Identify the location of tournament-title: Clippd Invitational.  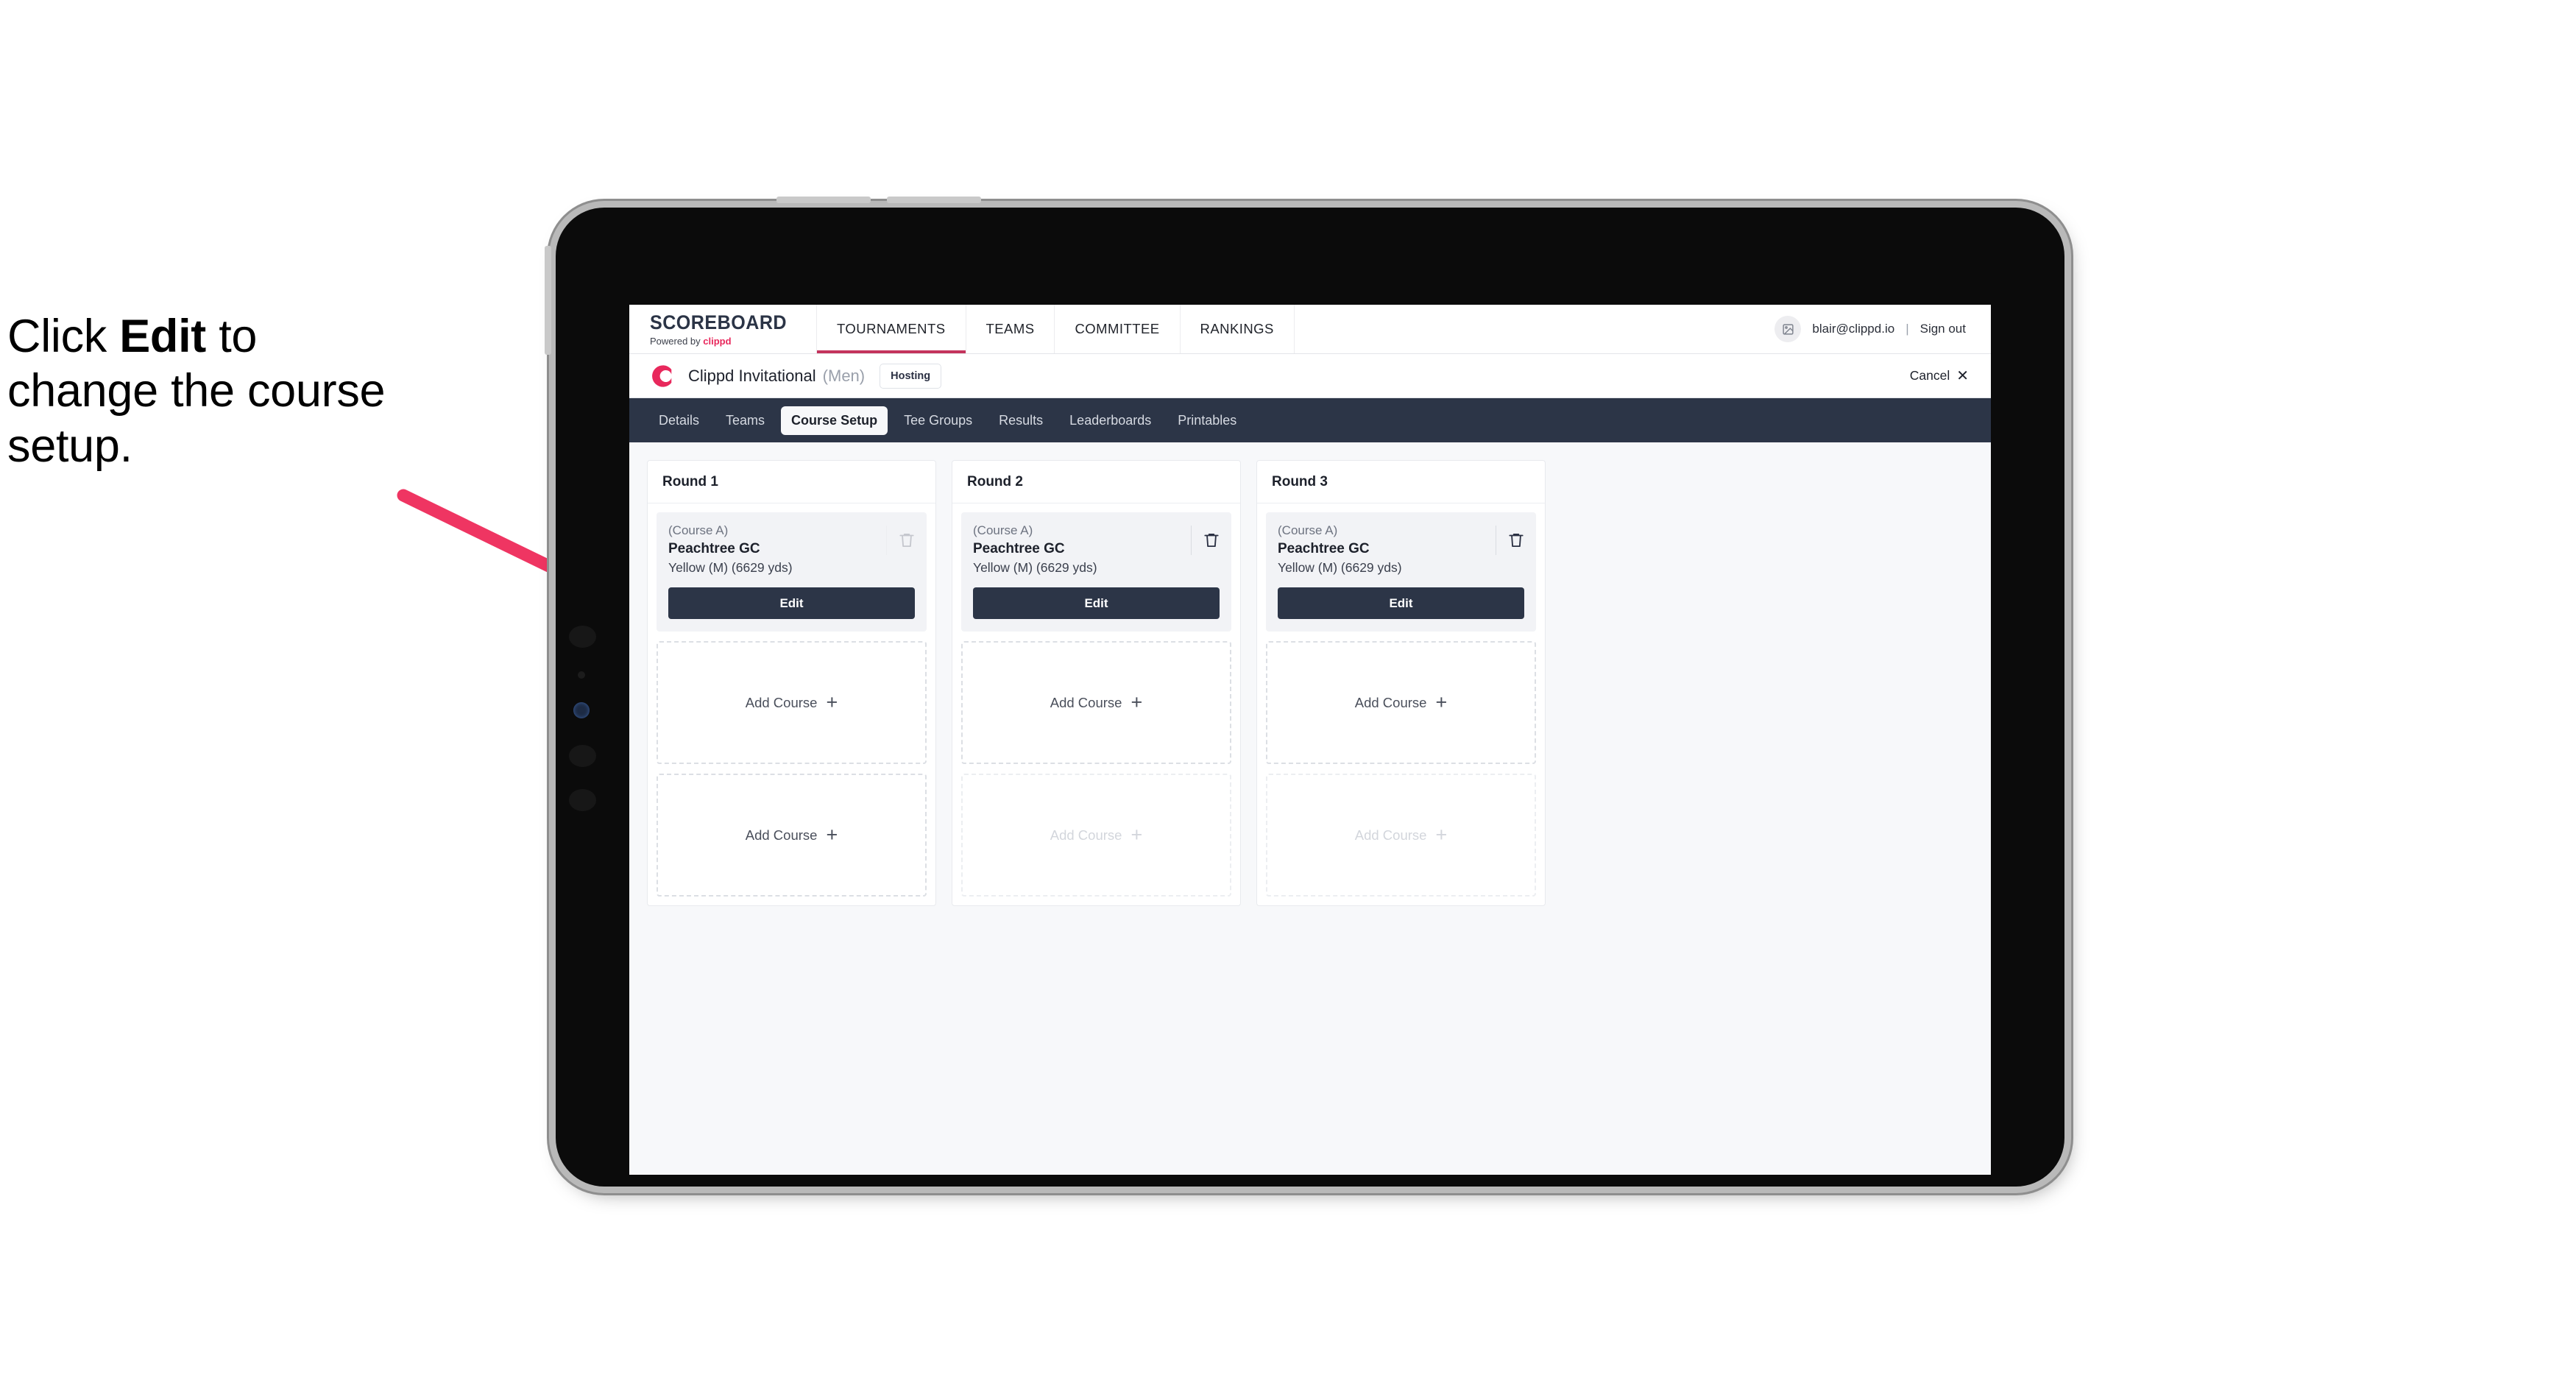
(752, 375).